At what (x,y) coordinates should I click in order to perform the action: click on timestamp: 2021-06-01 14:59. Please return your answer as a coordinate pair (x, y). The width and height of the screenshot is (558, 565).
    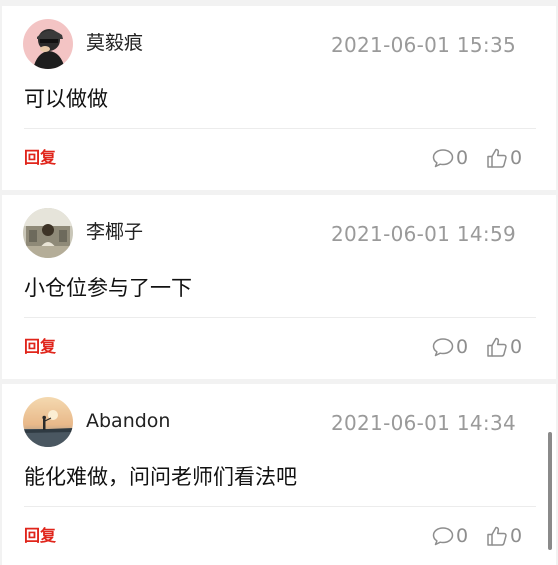
    Looking at the image, I should click on (423, 234).